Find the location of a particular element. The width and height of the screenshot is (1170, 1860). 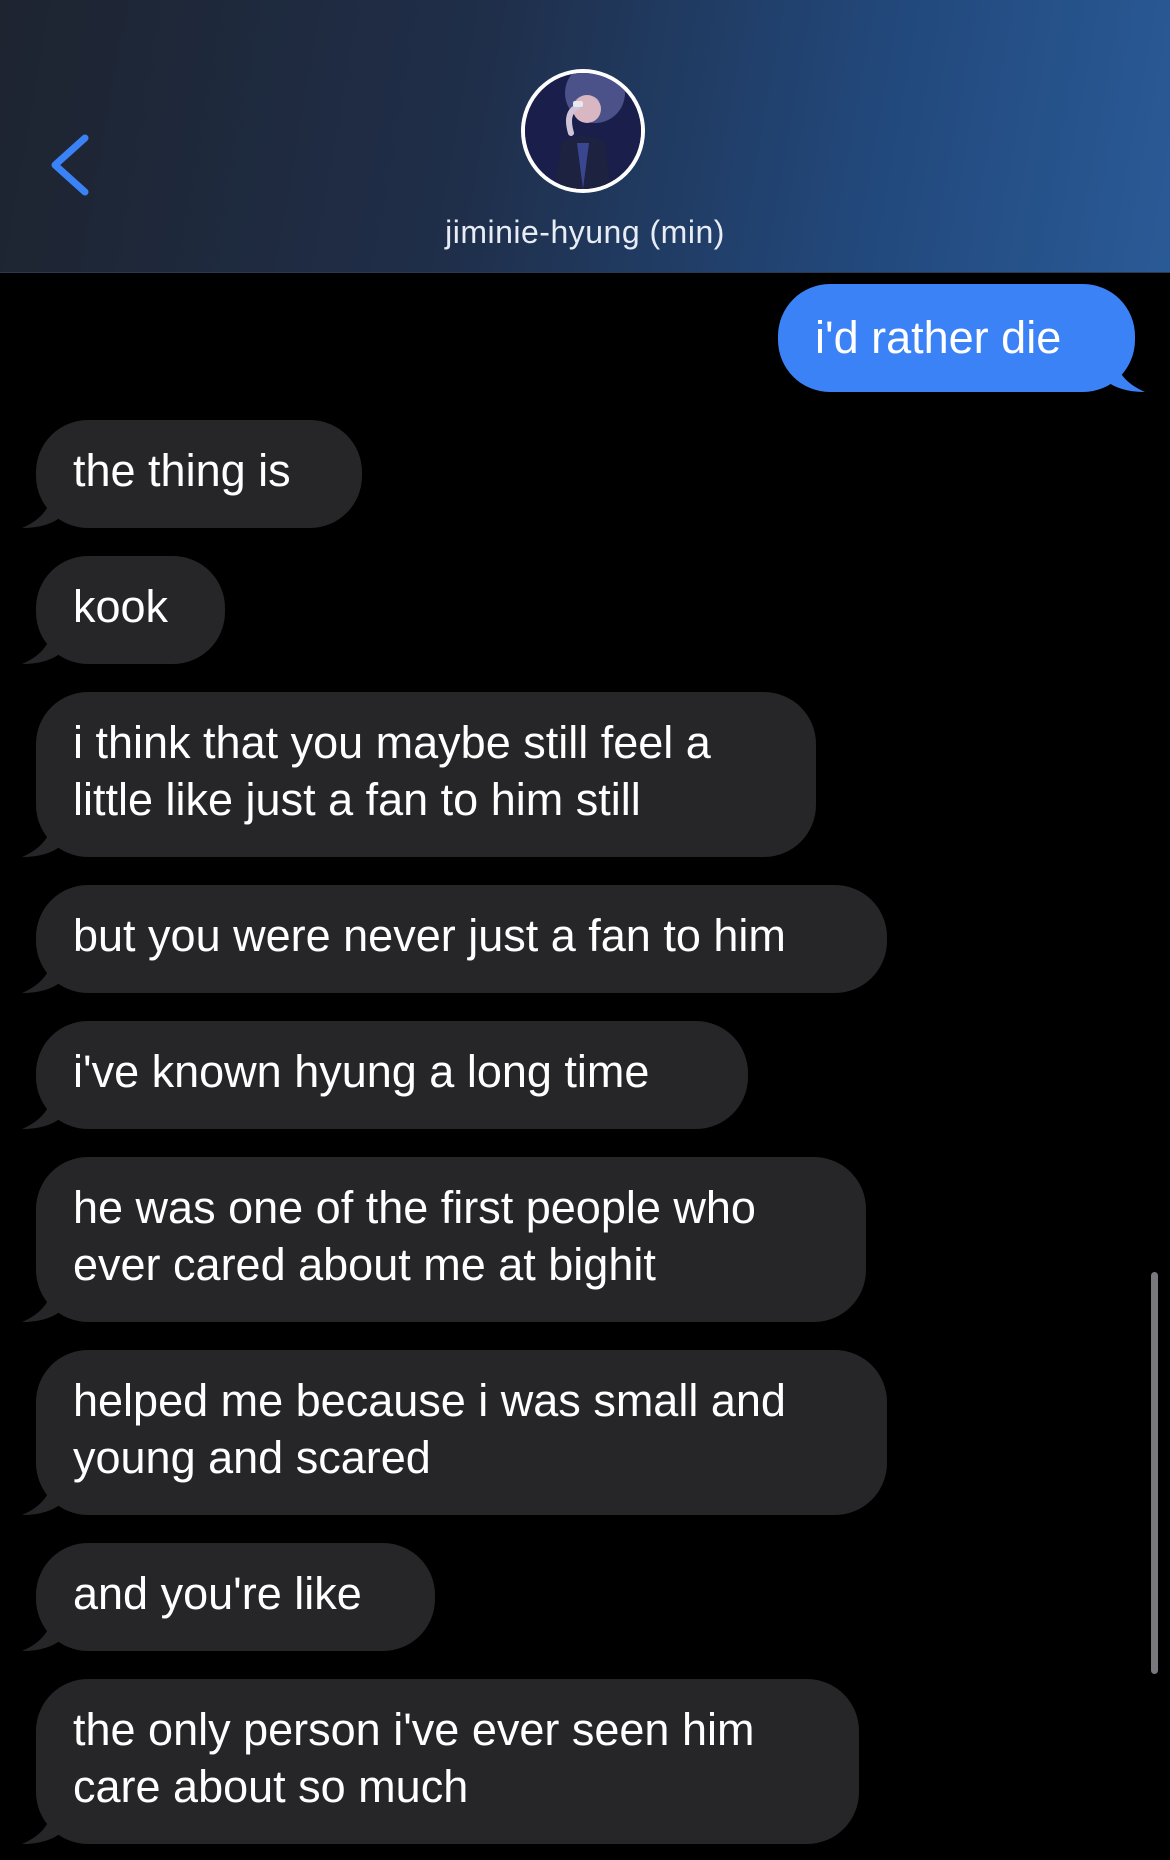

message-text: but you were never just a fan to him is located at coordinates (429, 935).